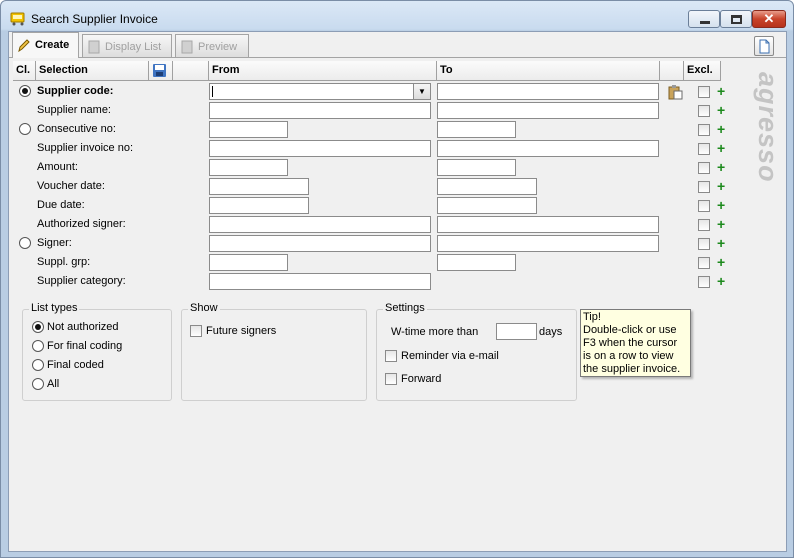  What do you see at coordinates (75, 365) in the screenshot?
I see `option-label: Final coded` at bounding box center [75, 365].